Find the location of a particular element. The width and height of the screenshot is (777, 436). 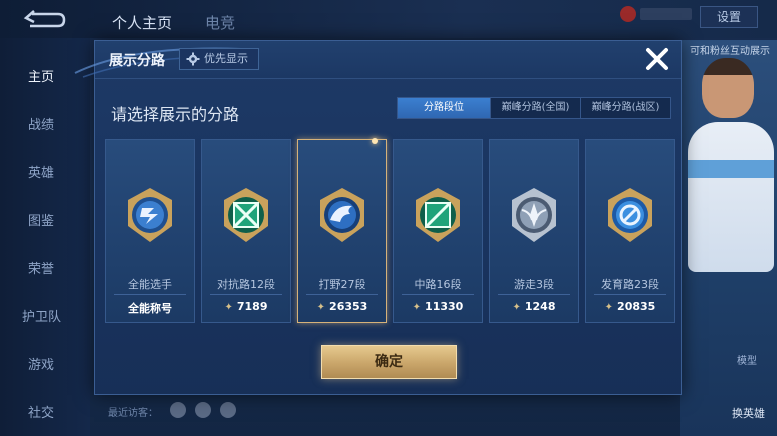

lane-card-mid: 中路16段 ✦ 11330 is located at coordinates (438, 231).